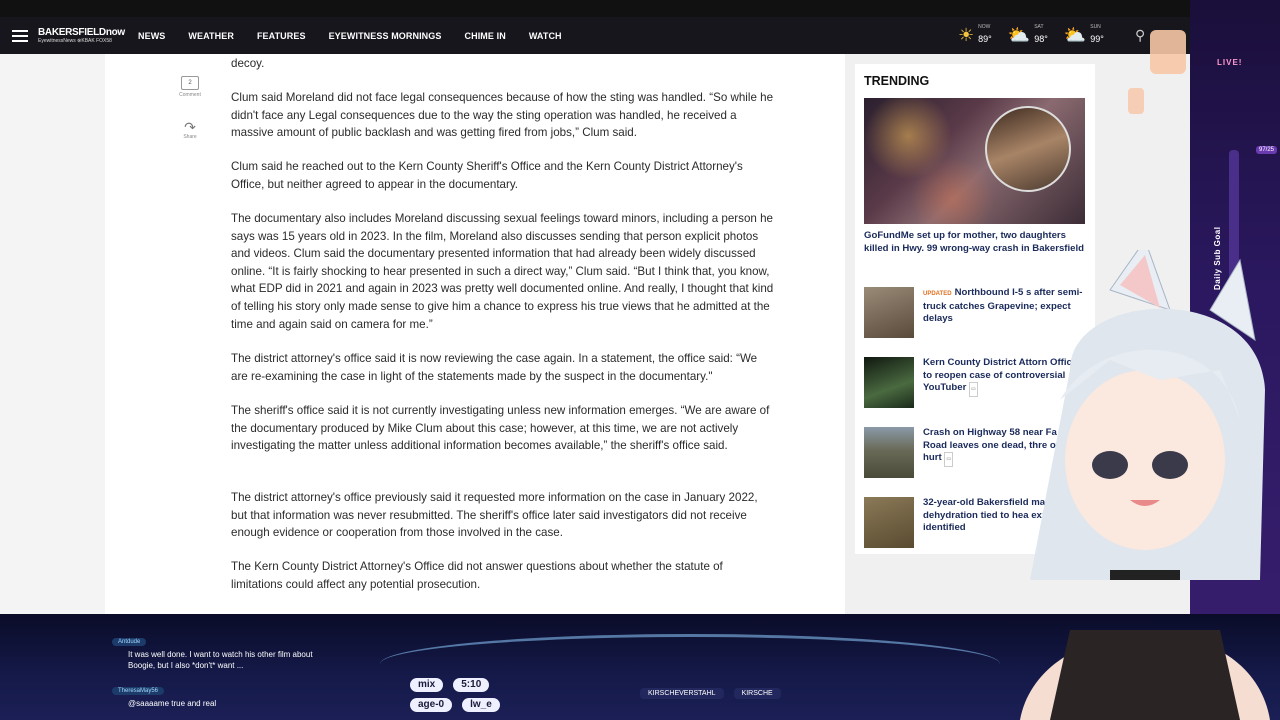  What do you see at coordinates (966, 35) in the screenshot?
I see `sun-icon: ☀` at bounding box center [966, 35].